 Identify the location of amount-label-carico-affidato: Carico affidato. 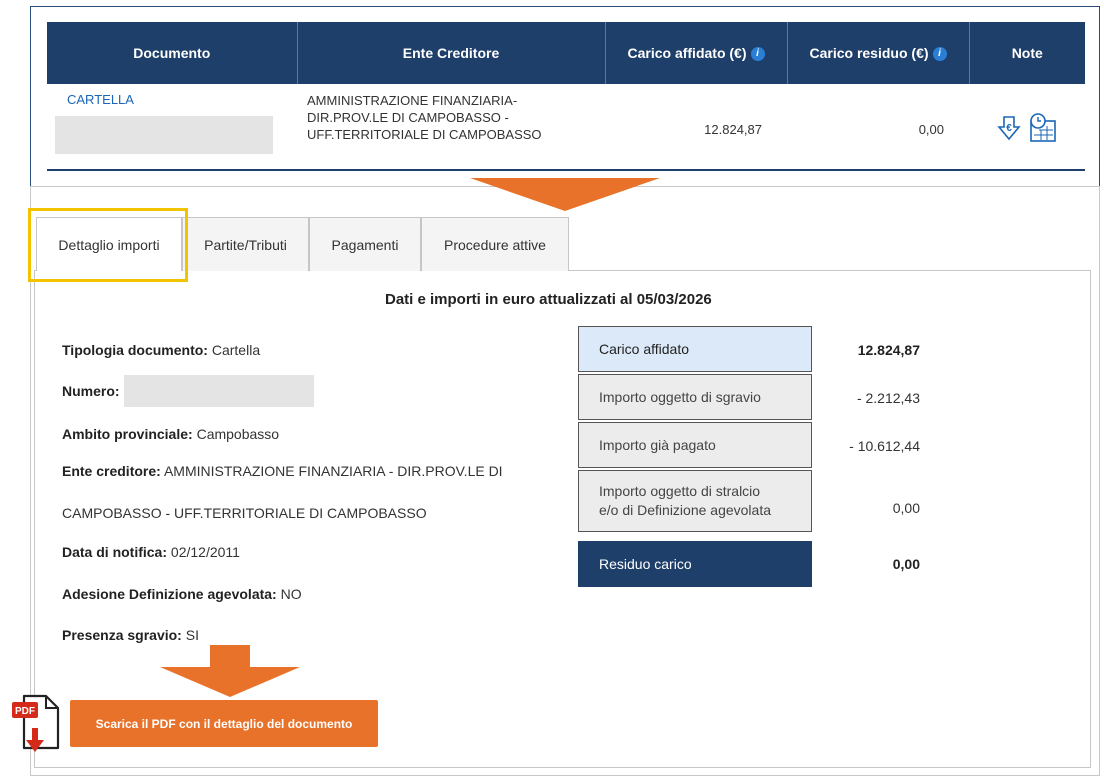
(695, 349).